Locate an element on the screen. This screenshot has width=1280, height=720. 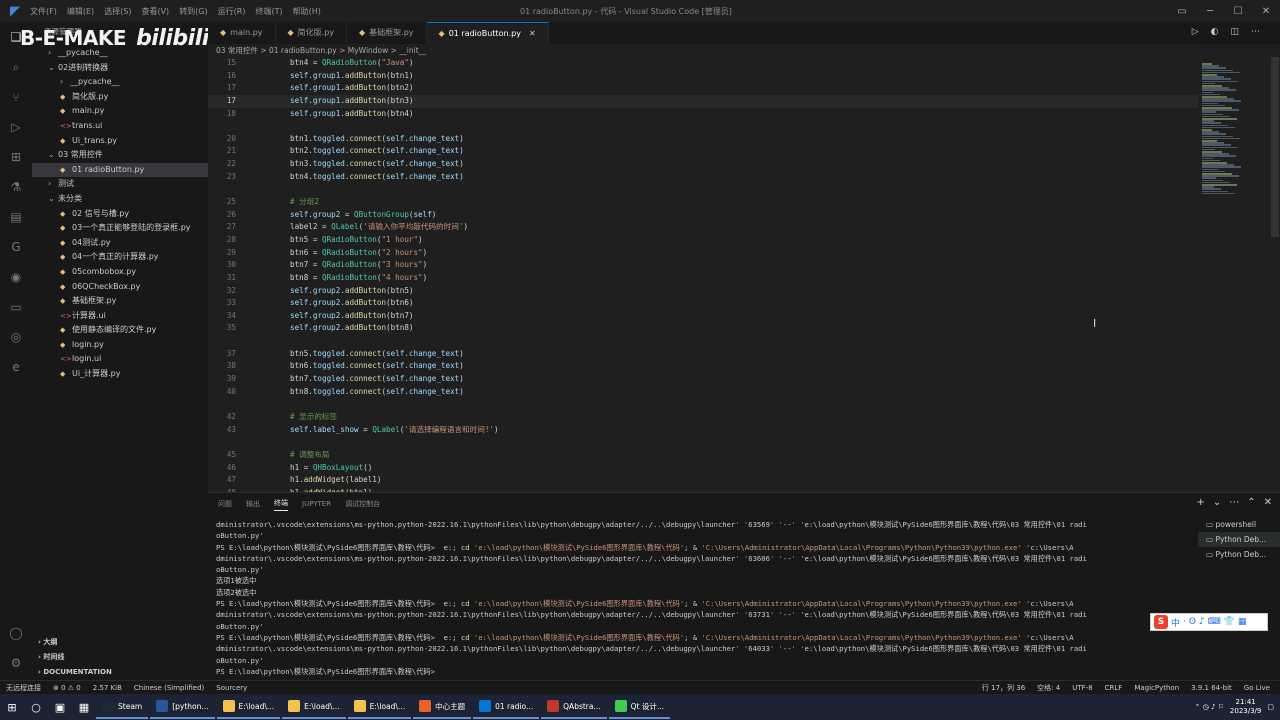
code-line: 21 btn2.toggled.connect(self.change_text) is located at coordinates (703, 151).